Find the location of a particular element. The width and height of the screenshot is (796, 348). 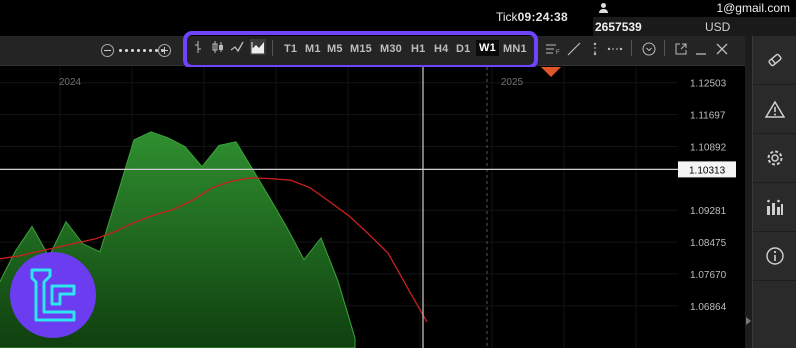

crosshair-price-label: 1.10313 is located at coordinates (707, 170).